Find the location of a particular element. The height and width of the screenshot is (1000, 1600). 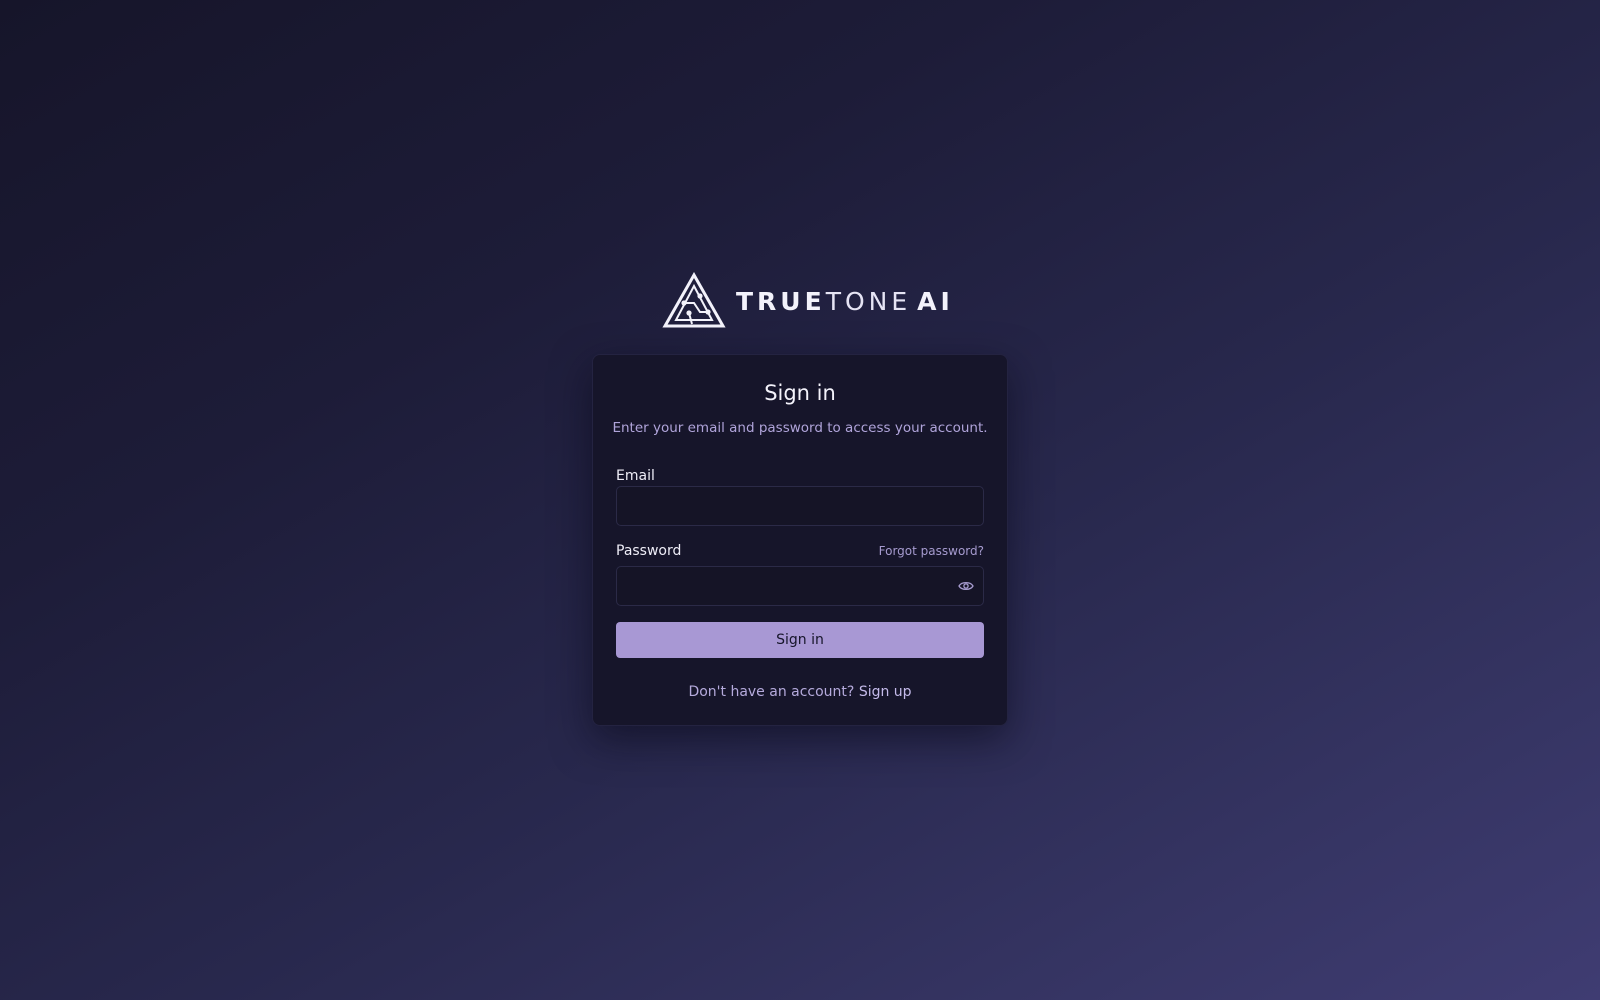

sign-in-button: Sign in is located at coordinates (800, 640).